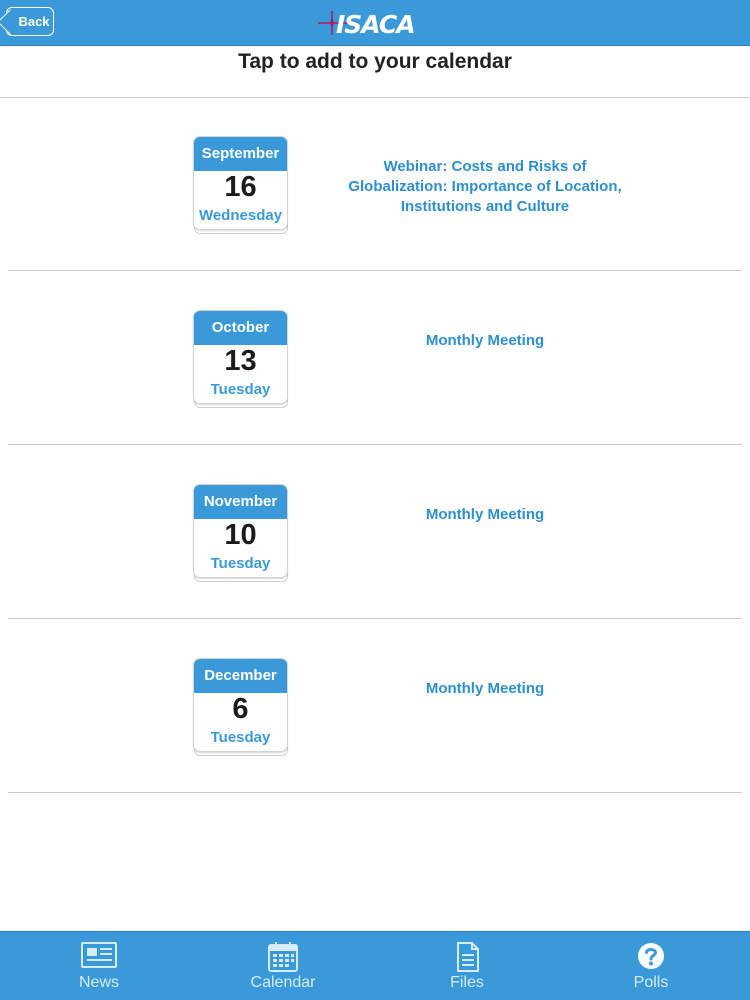  I want to click on back-button: Back, so click(30, 21).